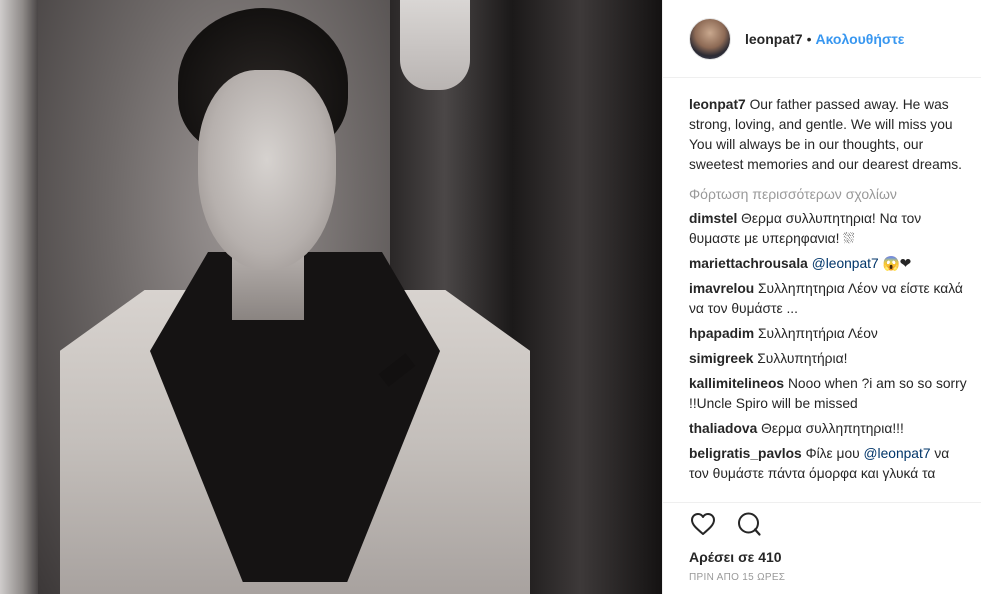 This screenshot has height=594, width=981. Describe the element at coordinates (710, 38) in the screenshot. I see `author-avatar` at that location.